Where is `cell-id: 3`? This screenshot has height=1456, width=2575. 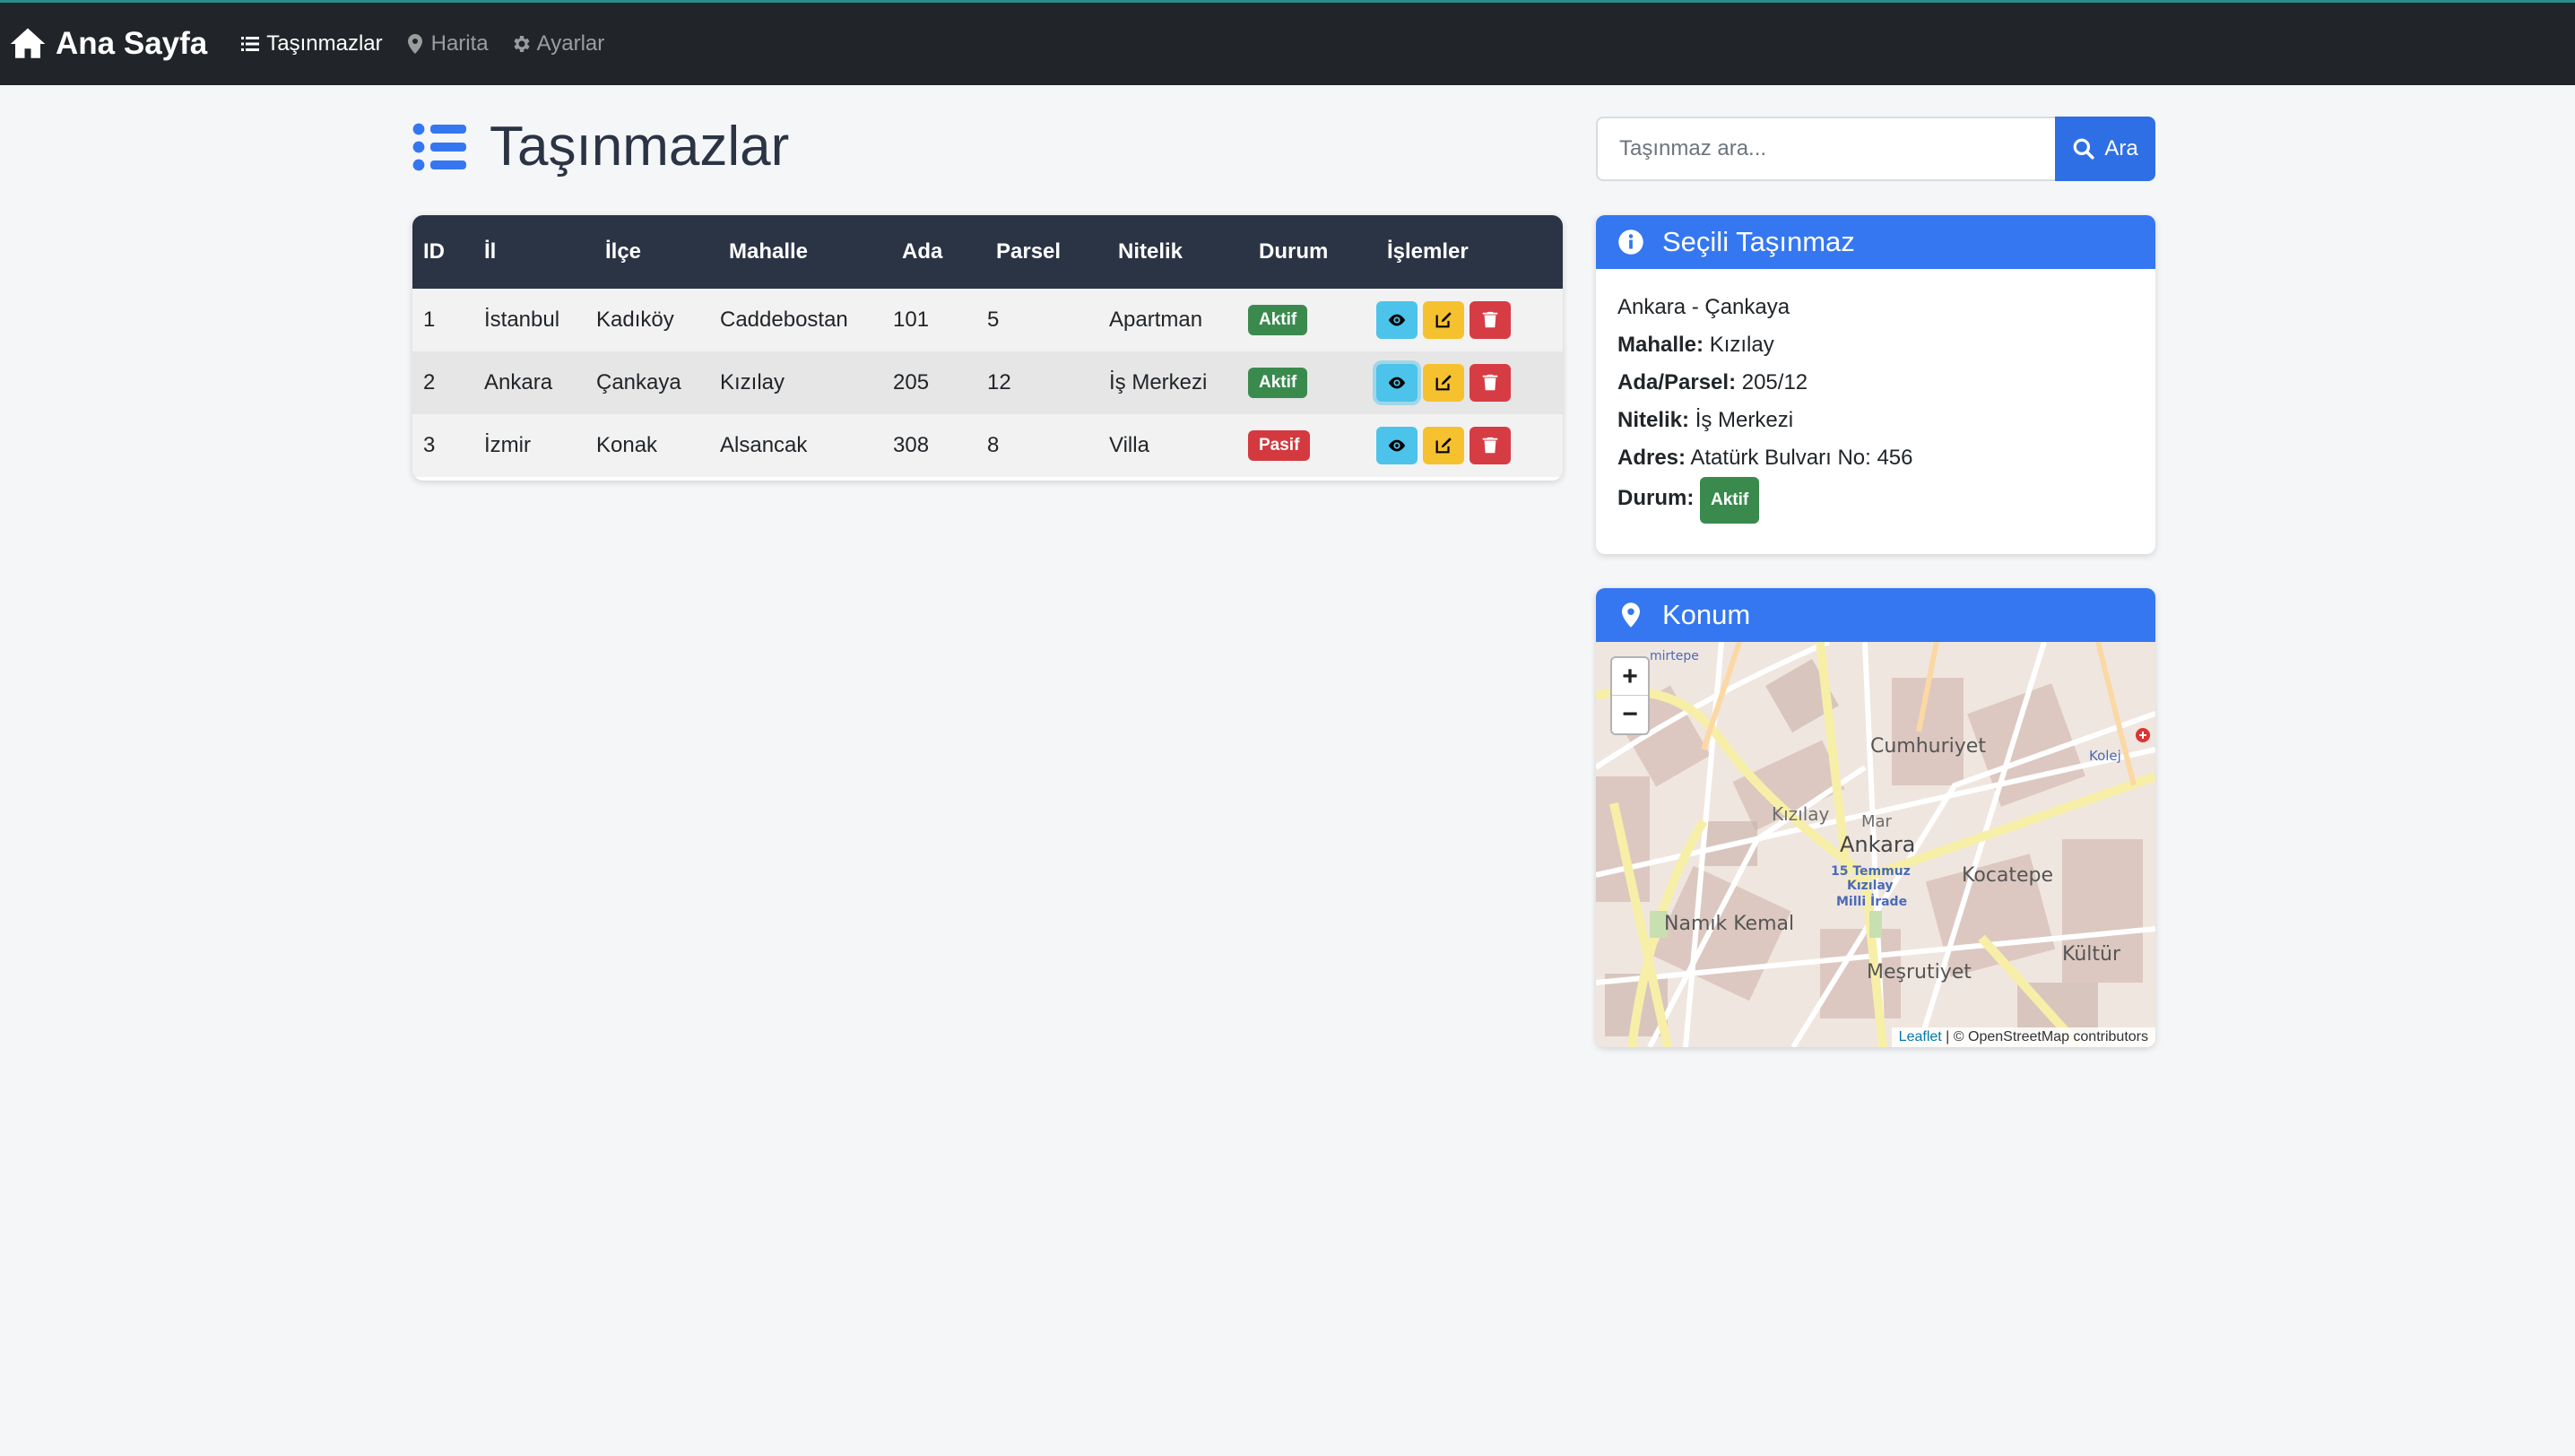
cell-id: 3 is located at coordinates (448, 446).